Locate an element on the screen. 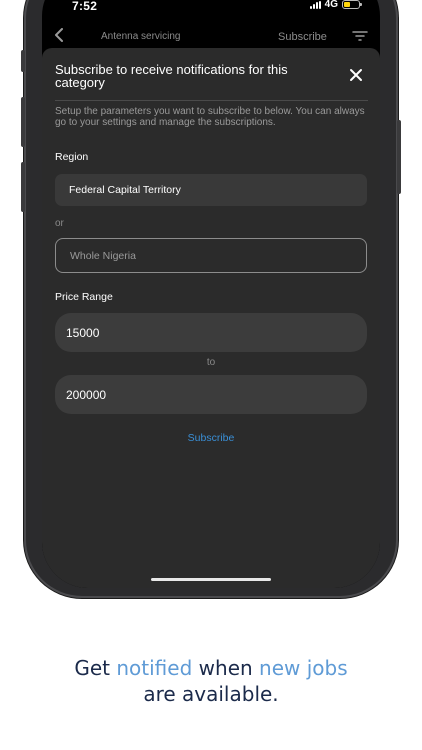 This screenshot has width=422, height=750. caption-accent: notified is located at coordinates (154, 668).